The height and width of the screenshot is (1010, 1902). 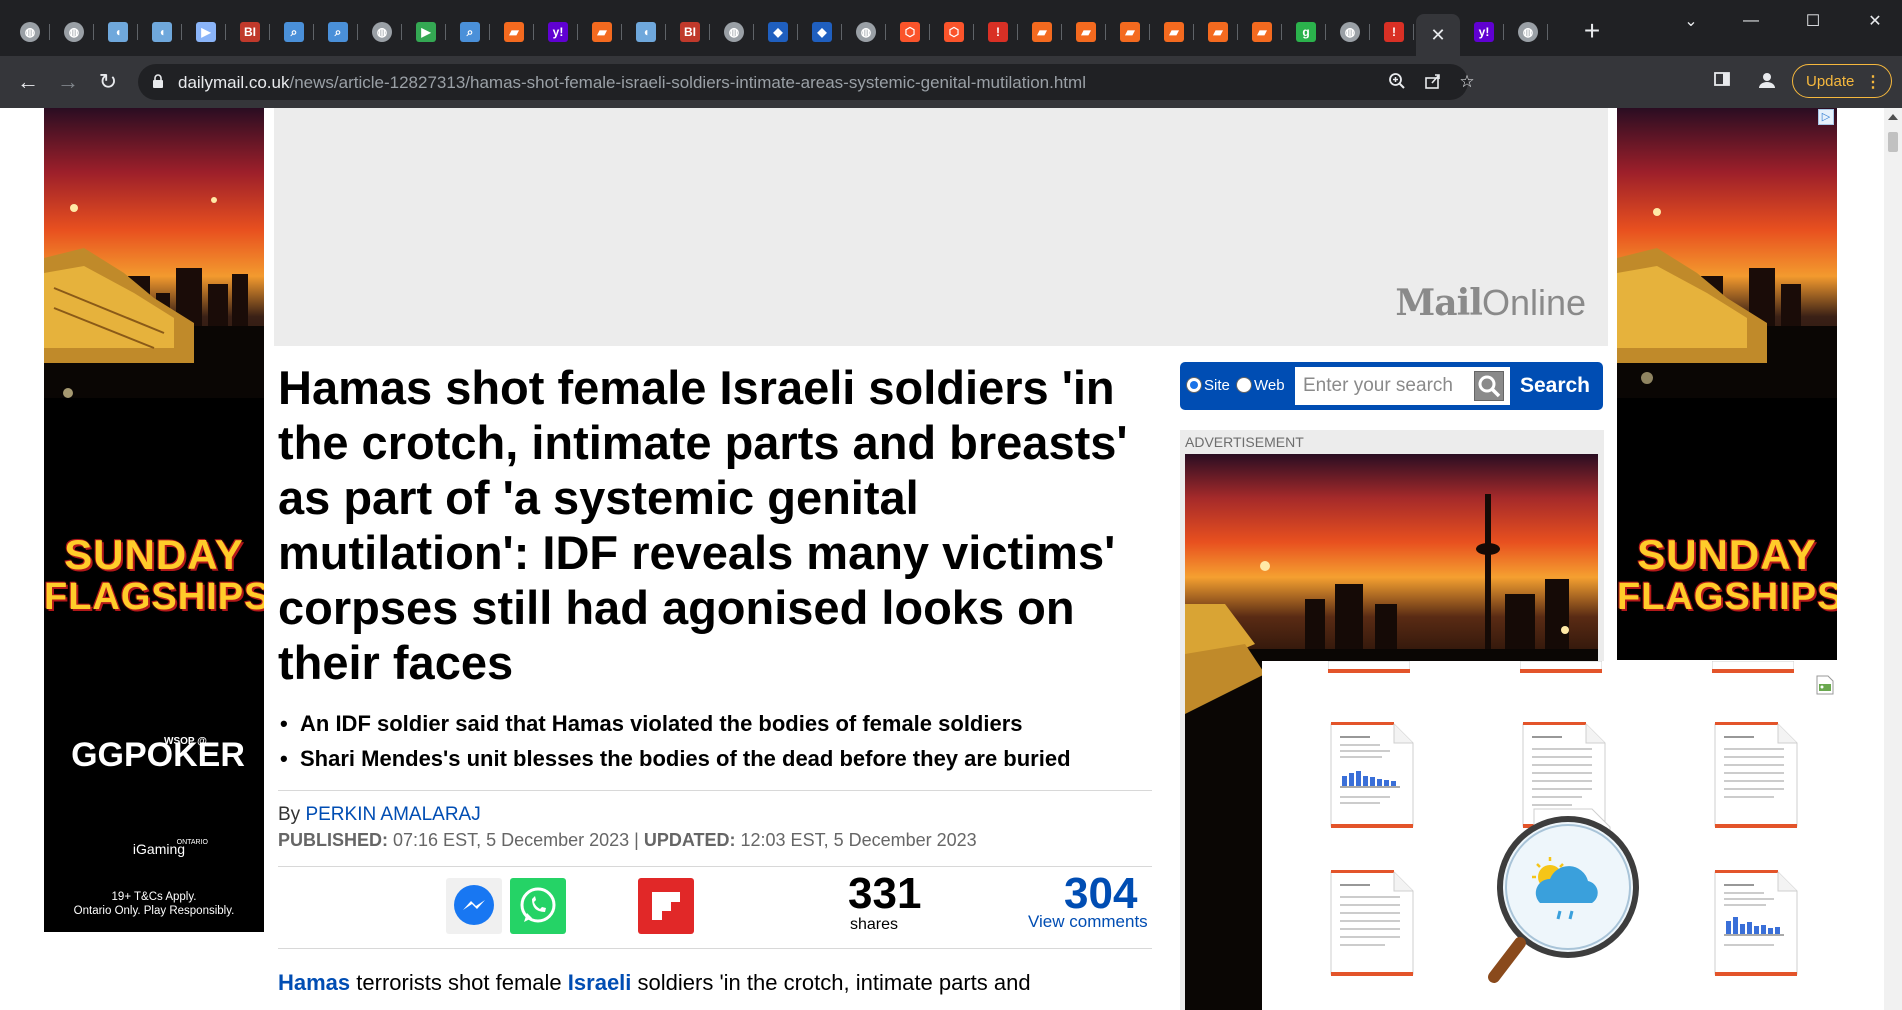 I want to click on share-count-label: shares, so click(x=874, y=924).